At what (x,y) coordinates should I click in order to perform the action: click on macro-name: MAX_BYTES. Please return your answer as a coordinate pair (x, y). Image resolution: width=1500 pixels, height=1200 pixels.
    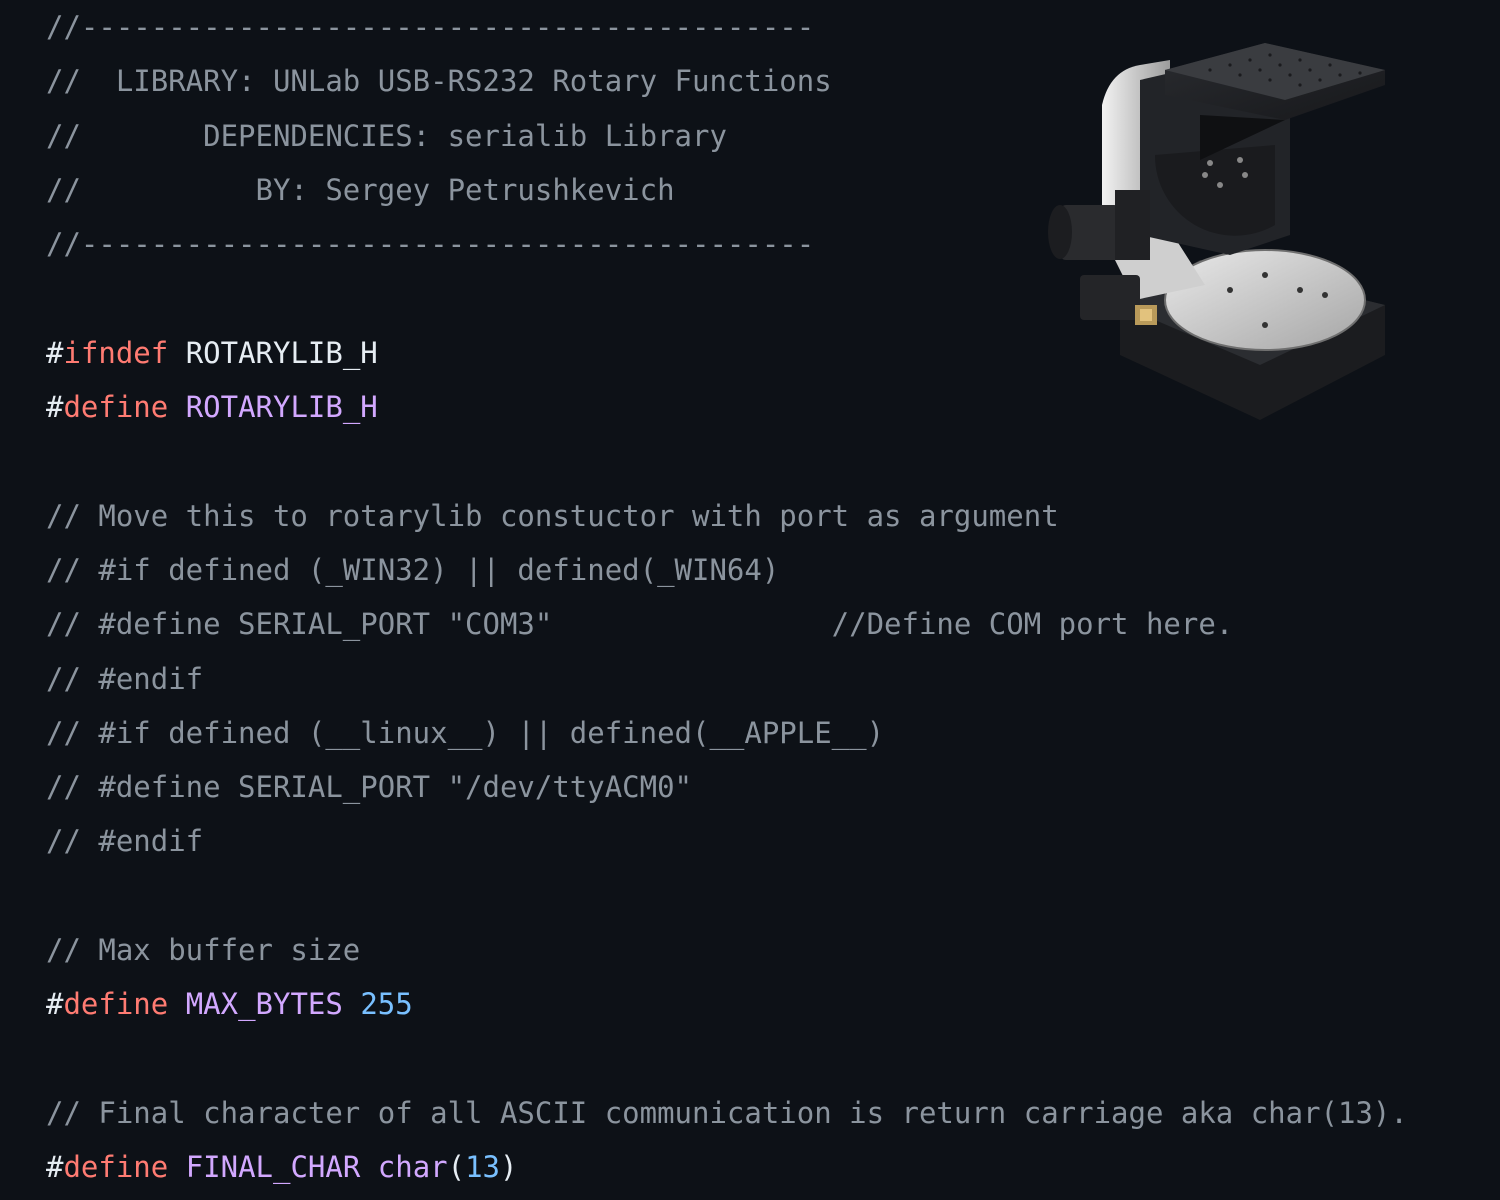
    Looking at the image, I should click on (264, 1004).